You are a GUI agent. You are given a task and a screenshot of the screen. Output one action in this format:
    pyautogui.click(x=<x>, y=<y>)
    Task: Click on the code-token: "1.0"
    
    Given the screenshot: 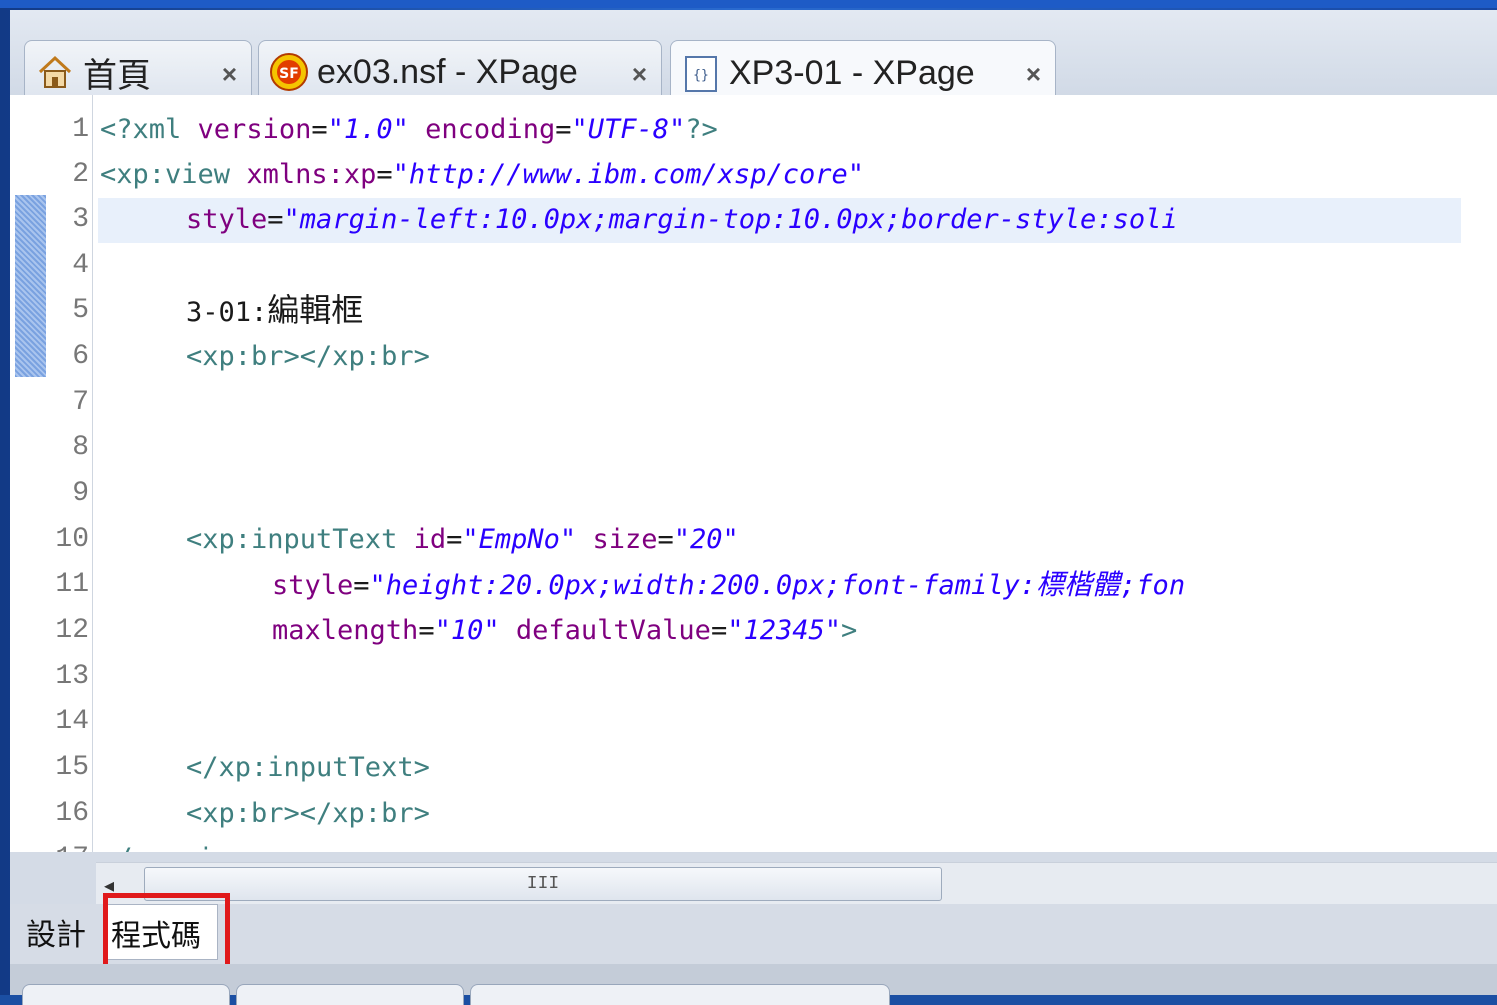 What is the action you would take?
    pyautogui.click(x=368, y=129)
    